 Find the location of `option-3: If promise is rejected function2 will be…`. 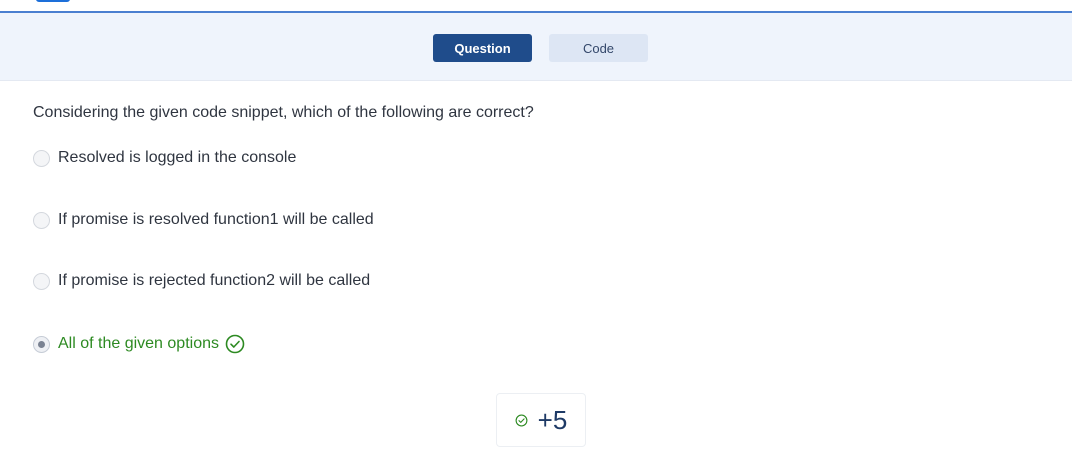

option-3: If promise is rejected function2 will be… is located at coordinates (201, 281).